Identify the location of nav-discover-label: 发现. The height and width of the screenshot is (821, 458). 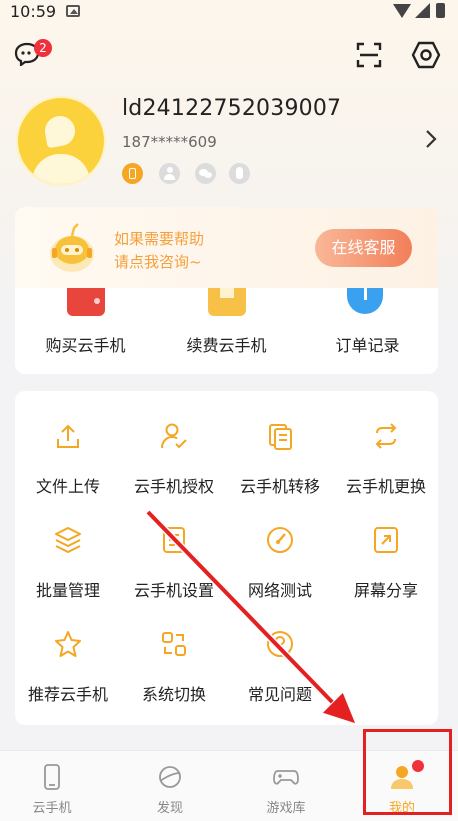
(169, 808).